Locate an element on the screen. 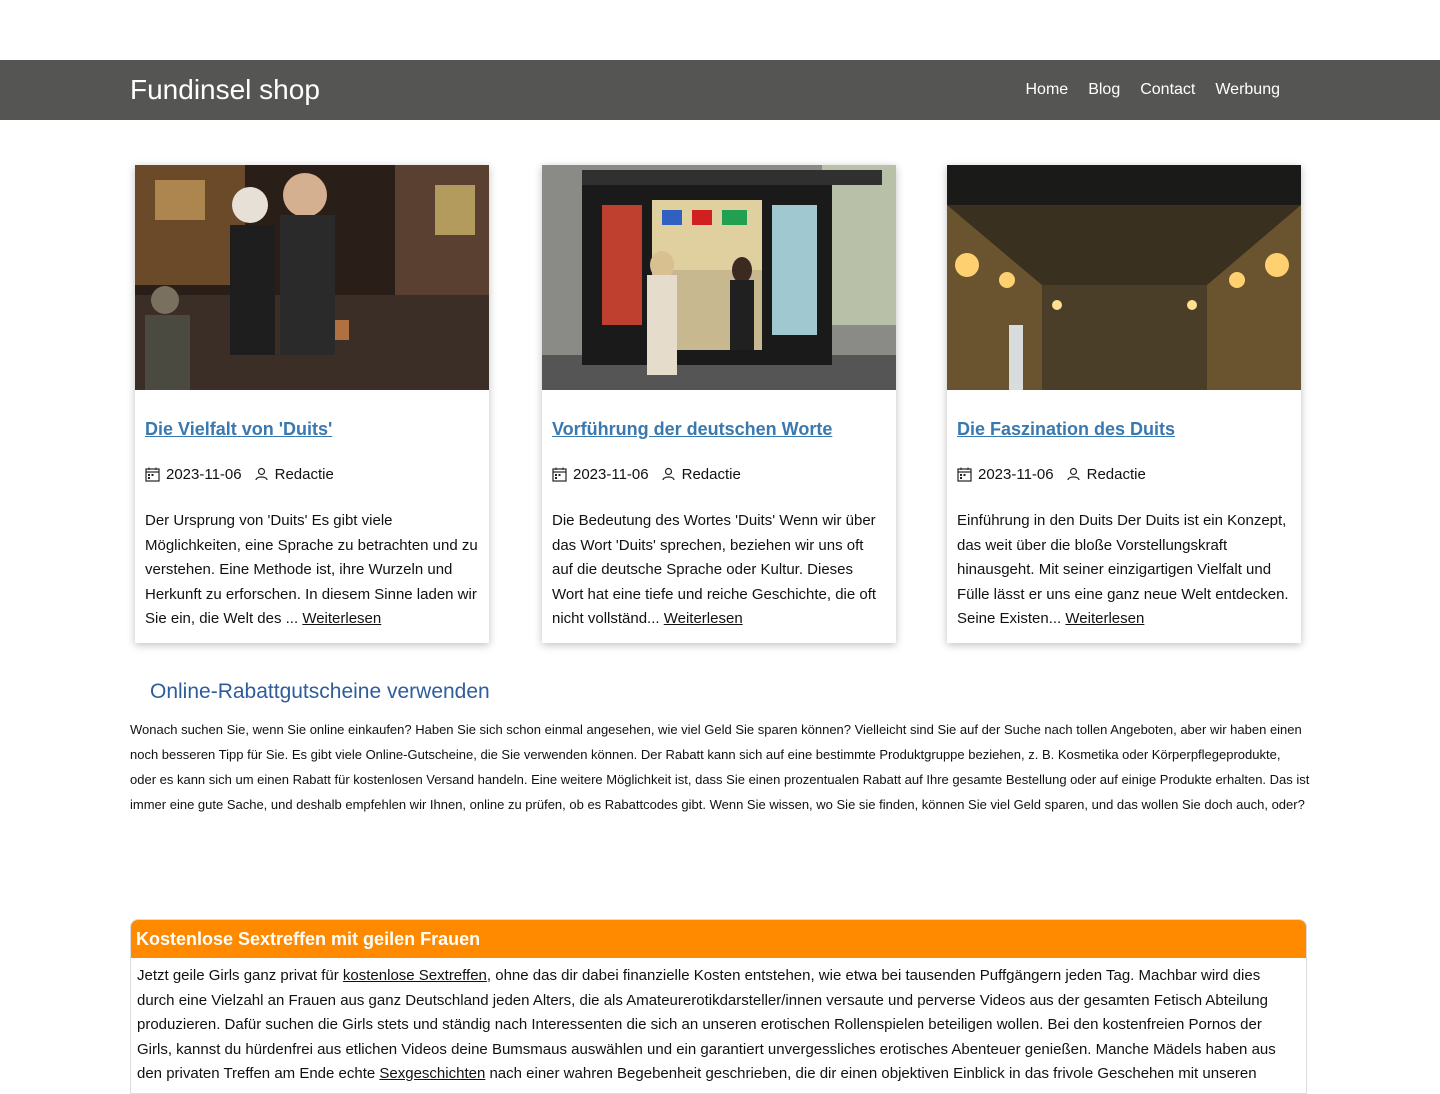 The width and height of the screenshot is (1440, 1094). site-brand: Fundinsel shop is located at coordinates (578, 90).